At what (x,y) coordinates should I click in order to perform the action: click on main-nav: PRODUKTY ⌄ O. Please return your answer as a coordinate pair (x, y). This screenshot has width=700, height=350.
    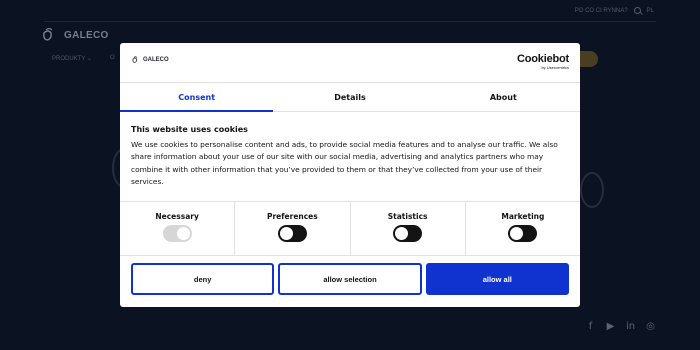
    Looking at the image, I should click on (83, 58).